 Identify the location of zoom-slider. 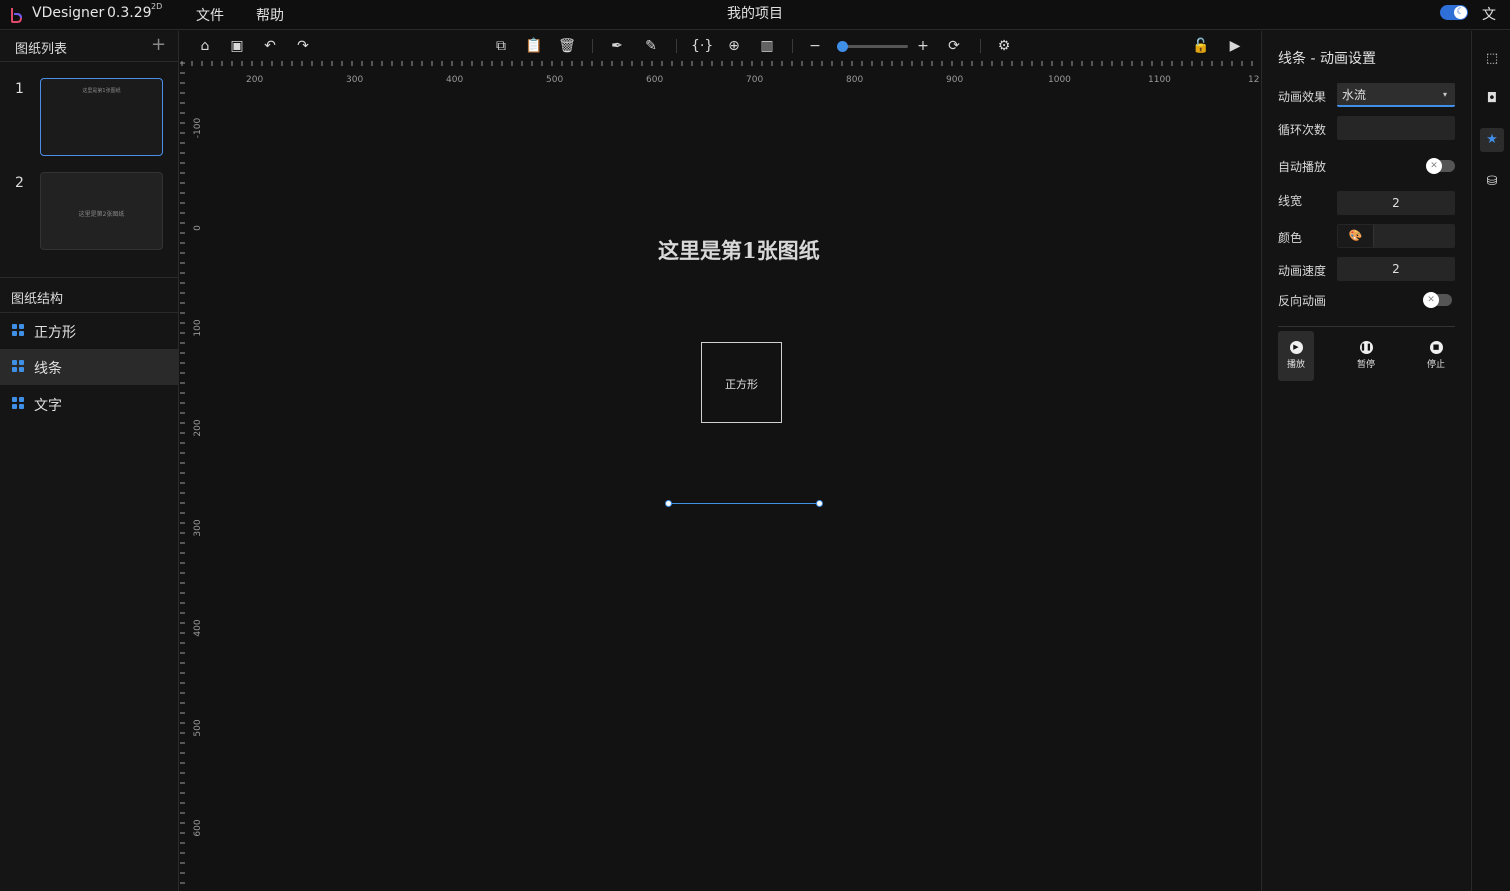
(872, 46).